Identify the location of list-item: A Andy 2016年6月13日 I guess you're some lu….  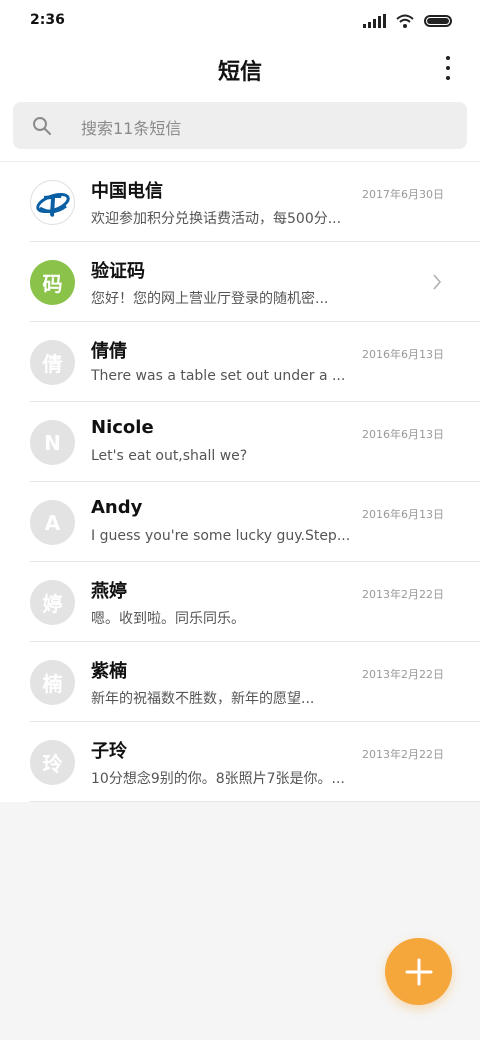
(240, 522).